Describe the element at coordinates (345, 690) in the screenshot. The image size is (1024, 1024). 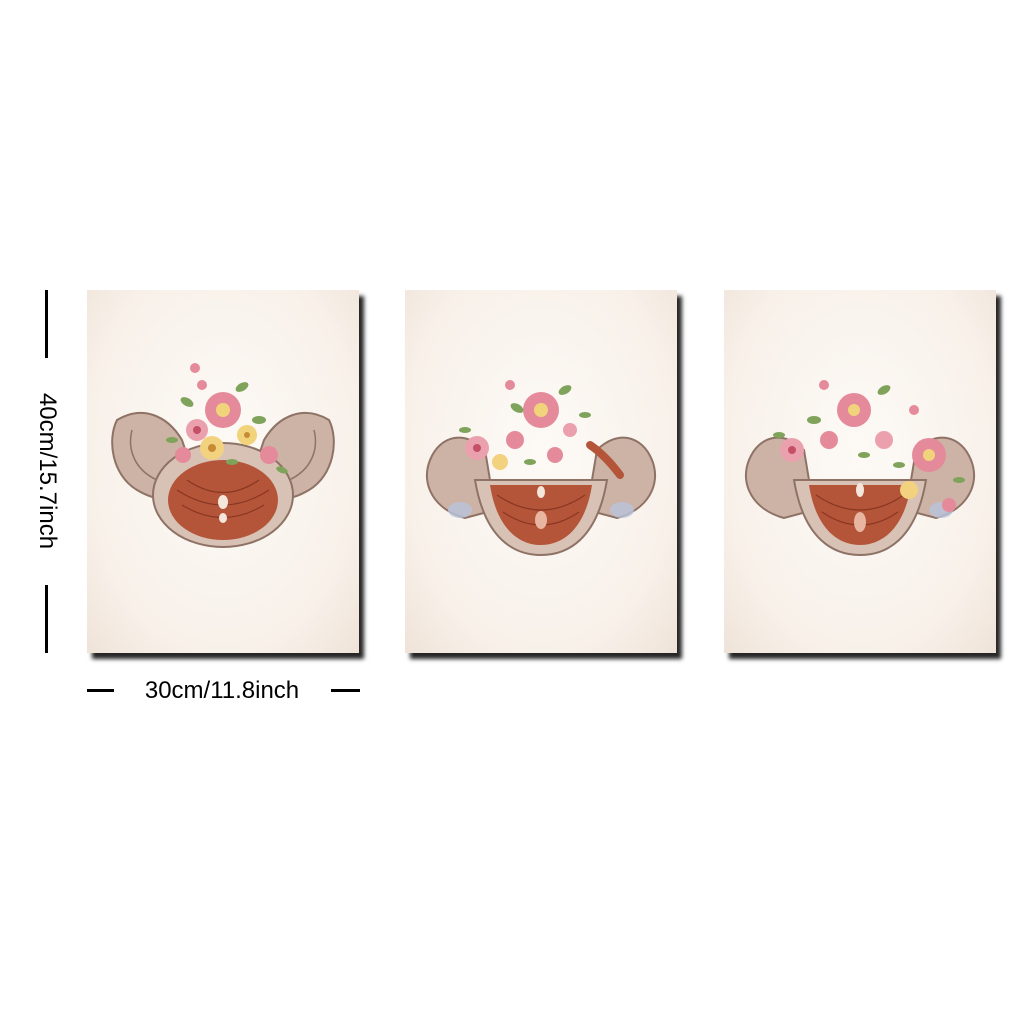
I see `width-dimension-right-line` at that location.